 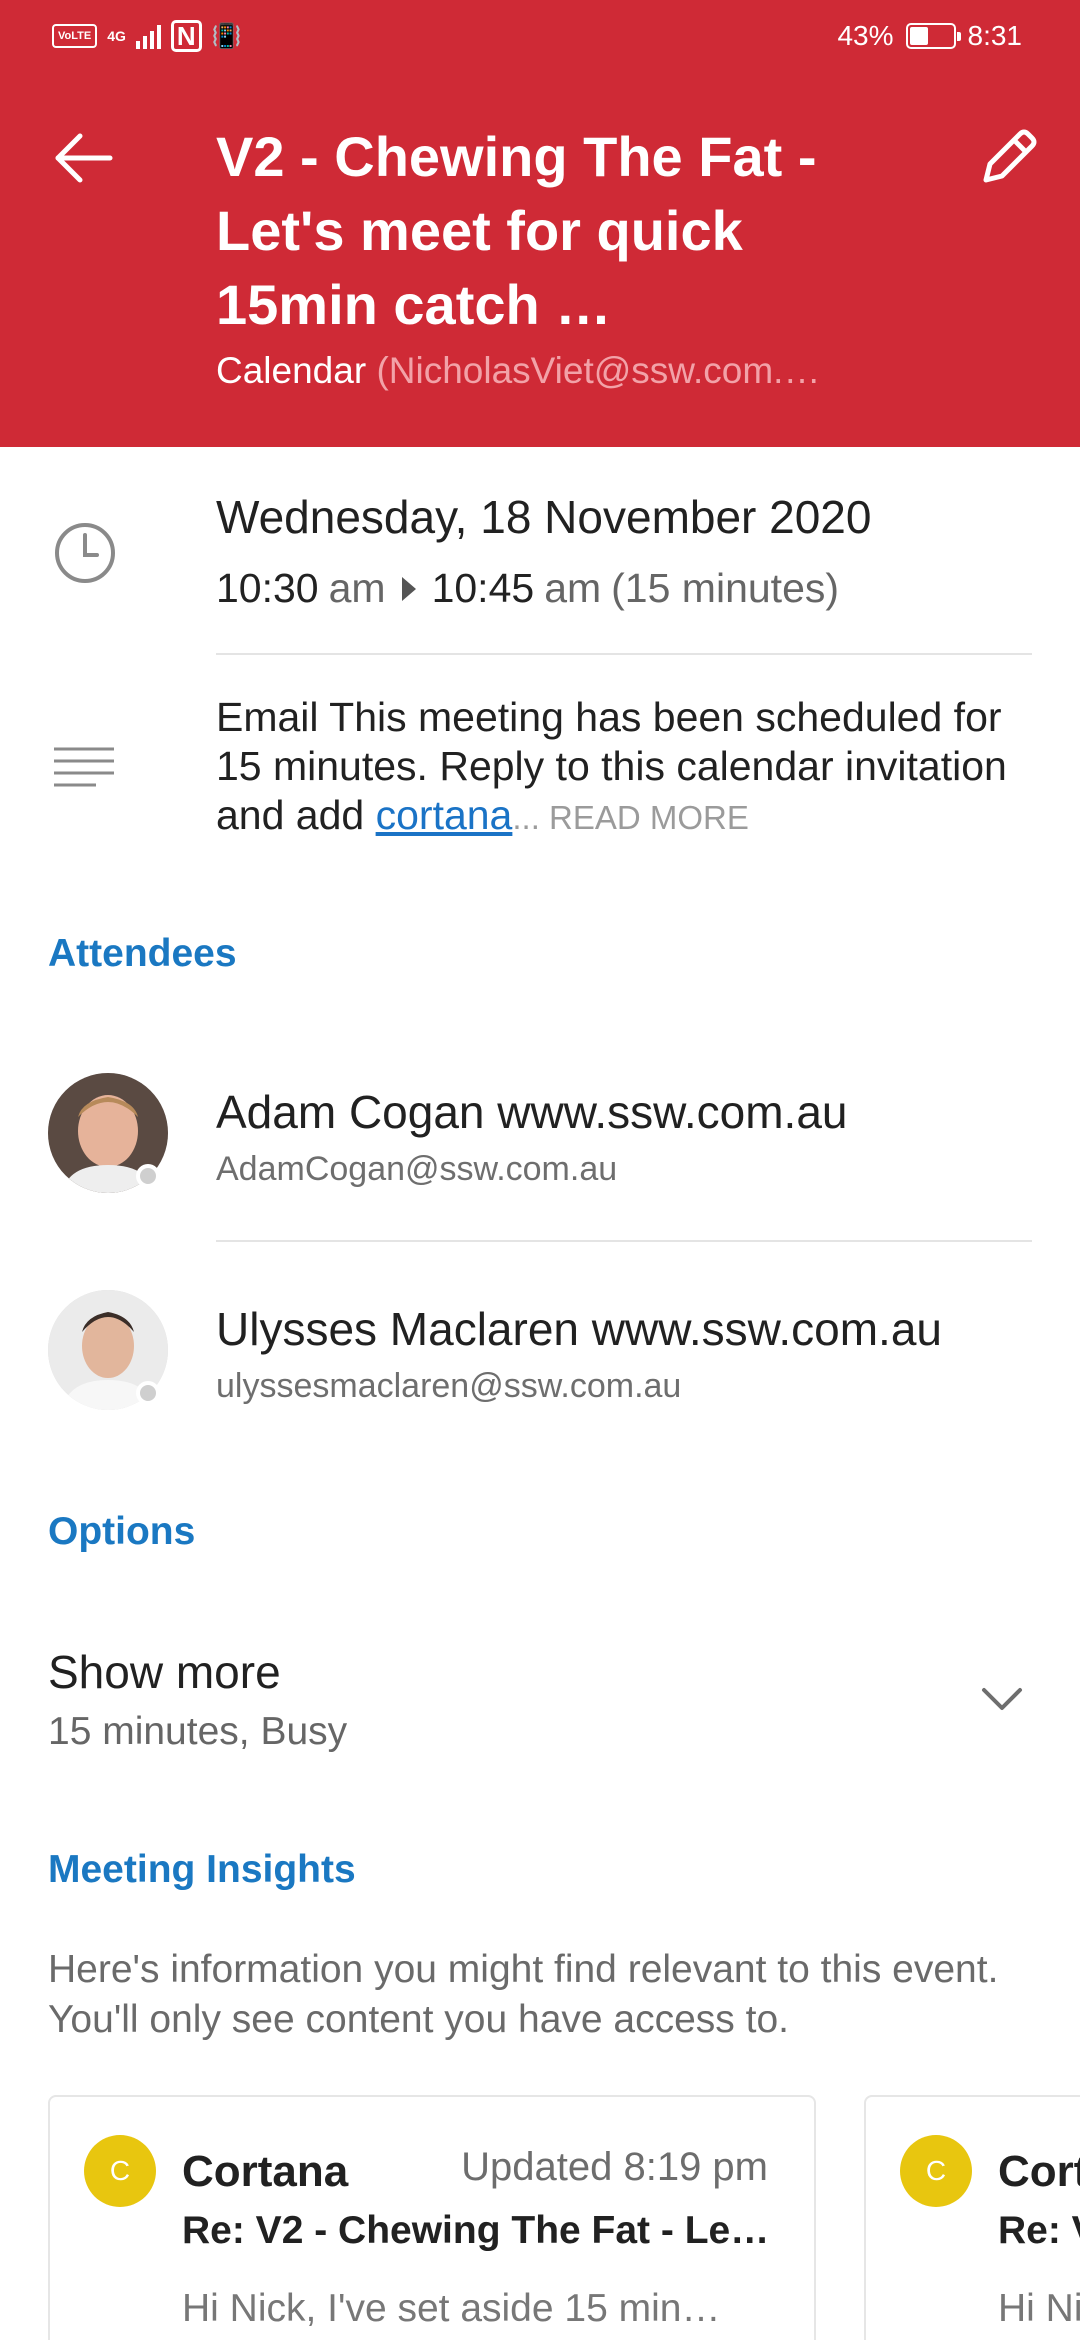 What do you see at coordinates (544, 517) in the screenshot?
I see `event-date: Wednesday, 18 November 2020` at bounding box center [544, 517].